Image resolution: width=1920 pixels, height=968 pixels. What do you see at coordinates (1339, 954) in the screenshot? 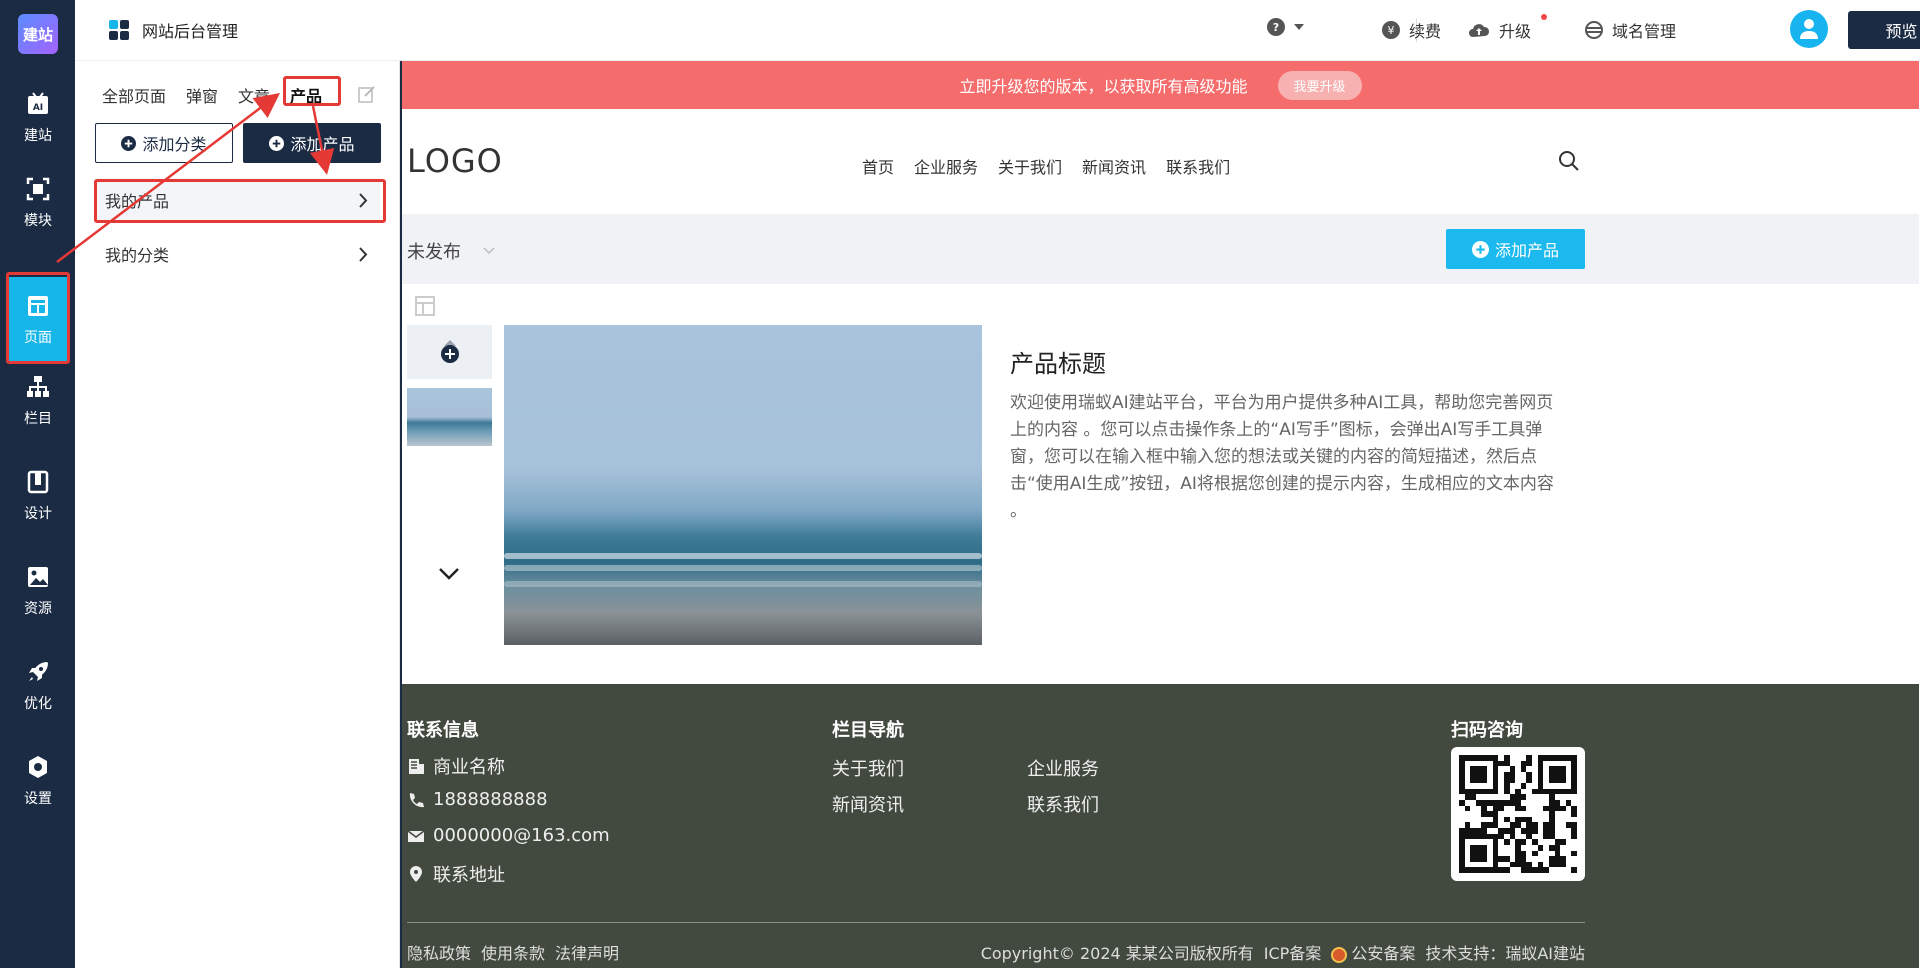
I see `police-badge-icon` at bounding box center [1339, 954].